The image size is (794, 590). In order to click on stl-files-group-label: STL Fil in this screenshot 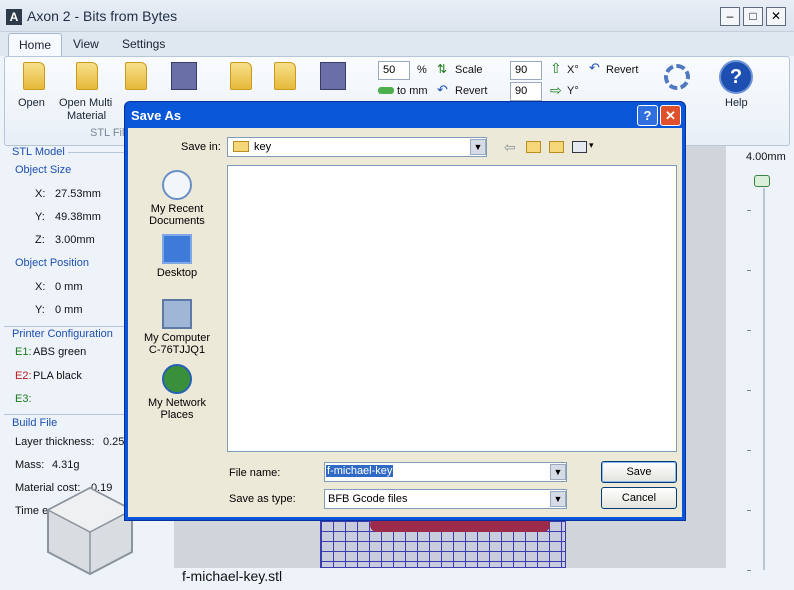, I will do `click(107, 133)`.